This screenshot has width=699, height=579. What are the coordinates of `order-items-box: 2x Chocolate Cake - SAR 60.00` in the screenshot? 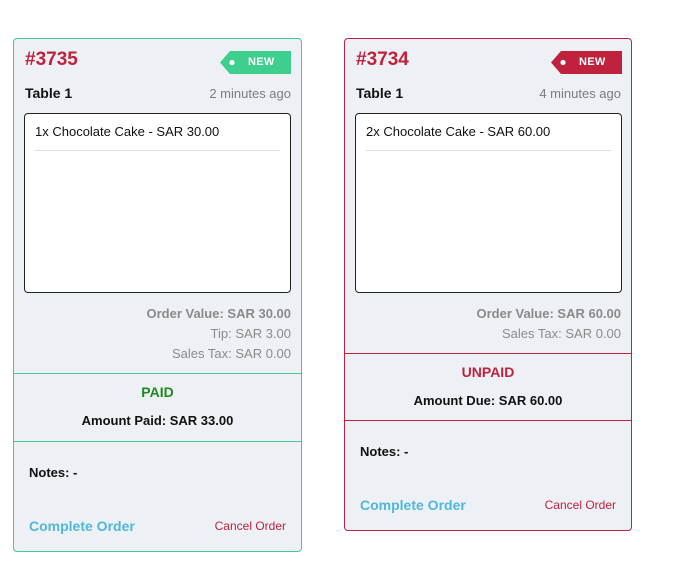 It's located at (488, 203).